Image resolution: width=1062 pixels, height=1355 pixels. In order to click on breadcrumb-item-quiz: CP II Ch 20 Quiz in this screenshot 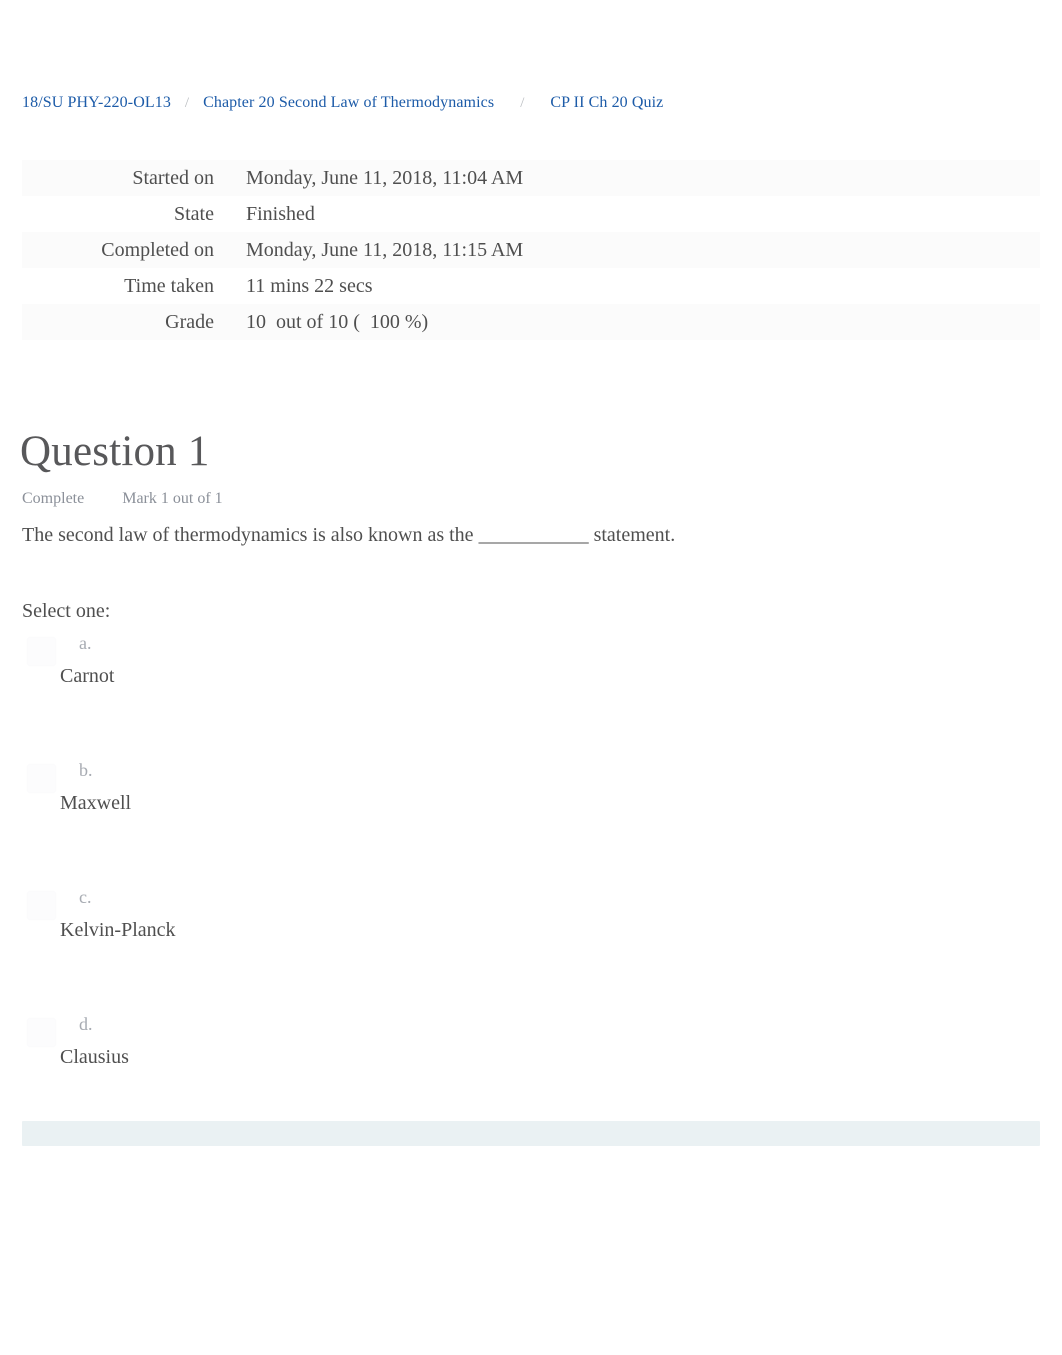, I will do `click(606, 103)`.